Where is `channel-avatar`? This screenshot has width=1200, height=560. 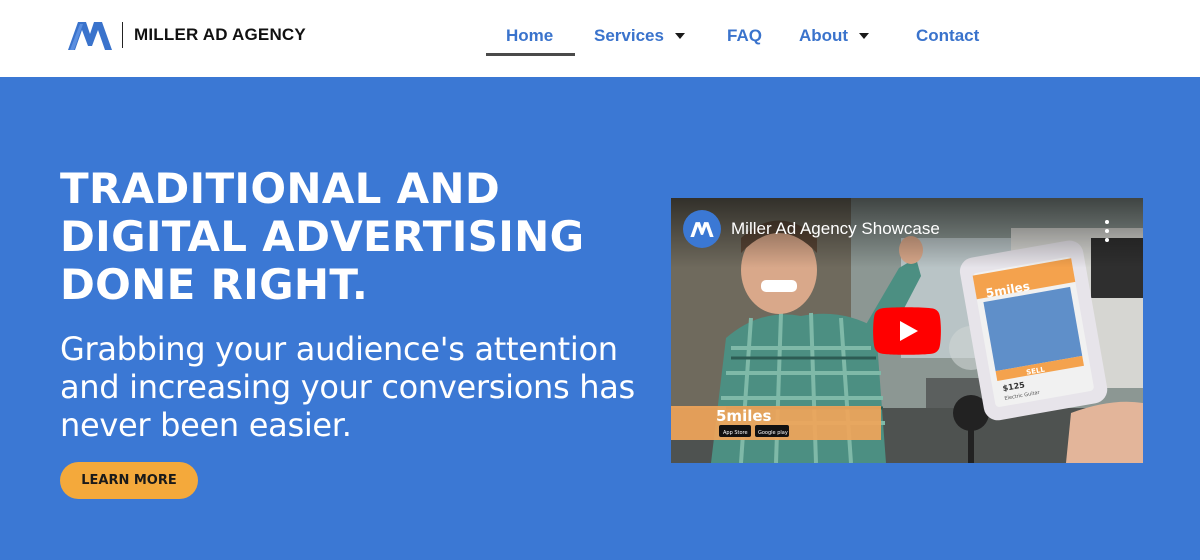 channel-avatar is located at coordinates (702, 229).